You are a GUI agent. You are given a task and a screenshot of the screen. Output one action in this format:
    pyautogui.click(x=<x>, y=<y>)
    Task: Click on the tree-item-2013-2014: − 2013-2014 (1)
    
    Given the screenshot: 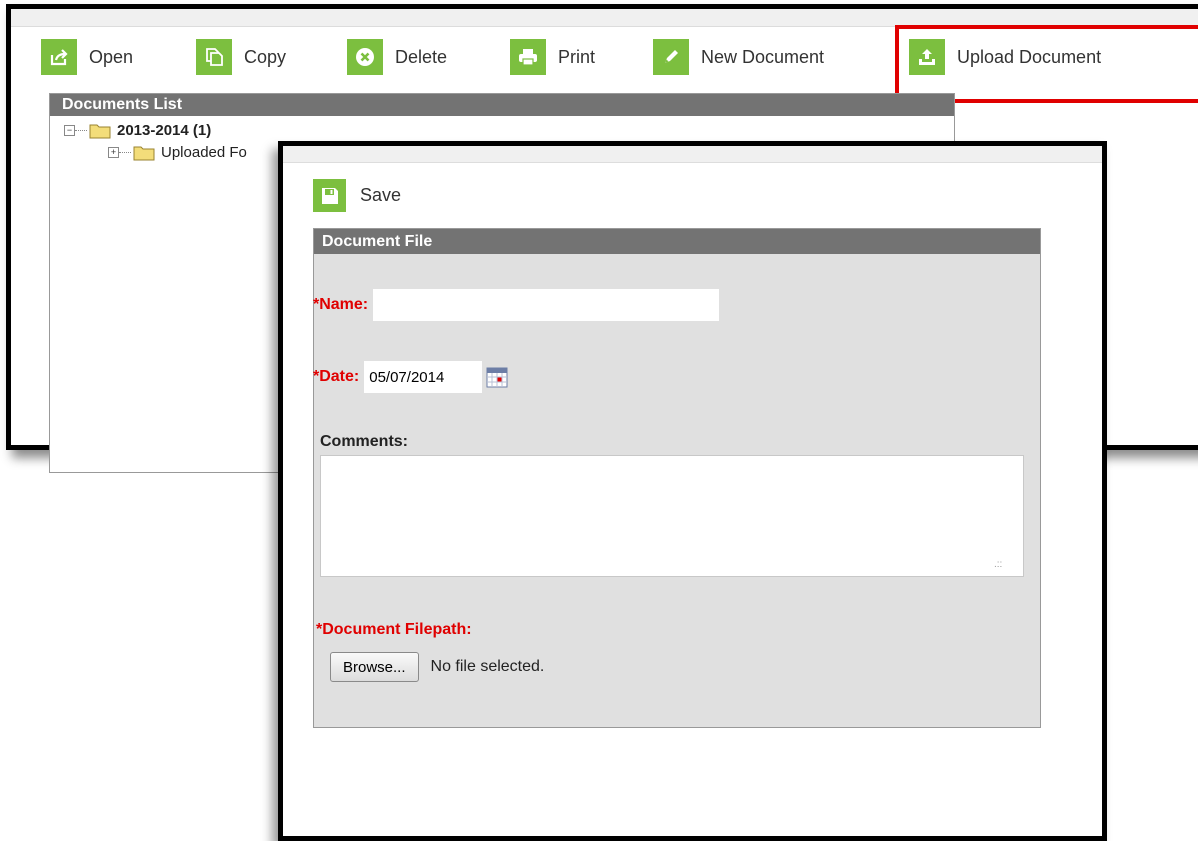 What is the action you would take?
    pyautogui.click(x=137, y=130)
    